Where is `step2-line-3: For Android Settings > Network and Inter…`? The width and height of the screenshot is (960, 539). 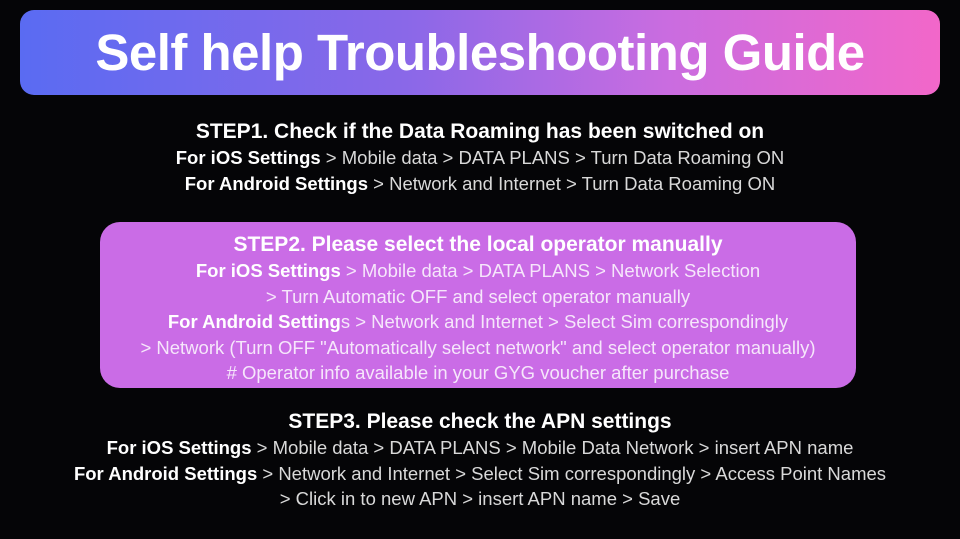 step2-line-3: For Android Settings > Network and Inter… is located at coordinates (478, 322).